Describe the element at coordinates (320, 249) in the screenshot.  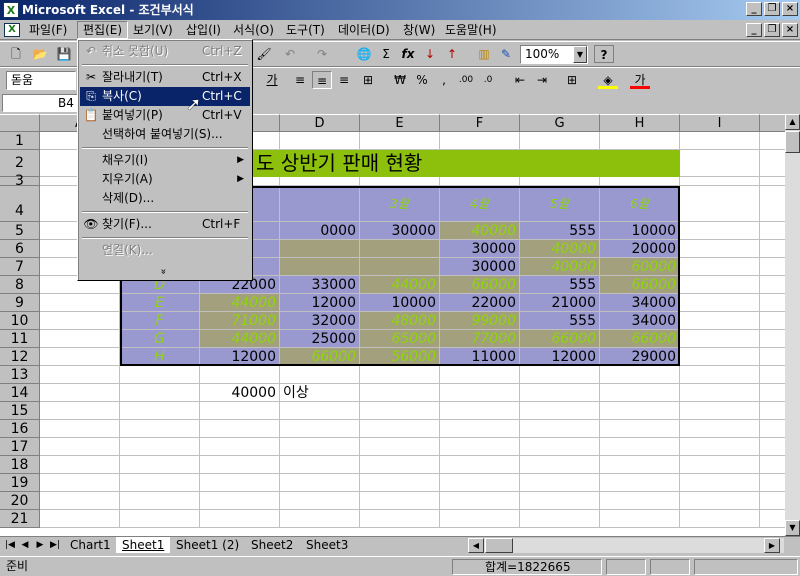
I see `data-cell` at that location.